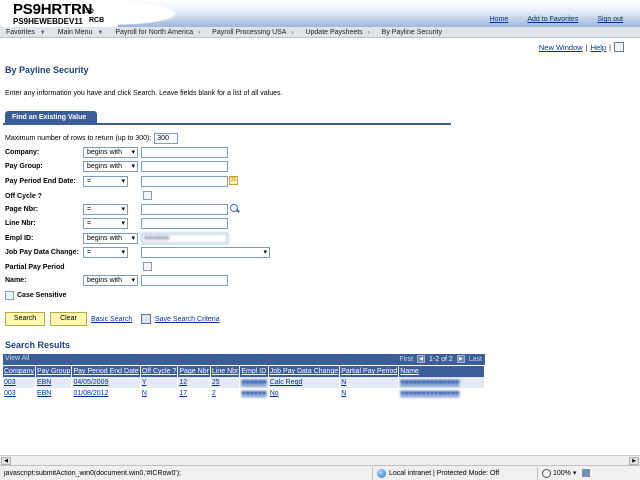 Image resolution: width=640 pixels, height=480 pixels. I want to click on cell-page-nbr: 12, so click(183, 382).